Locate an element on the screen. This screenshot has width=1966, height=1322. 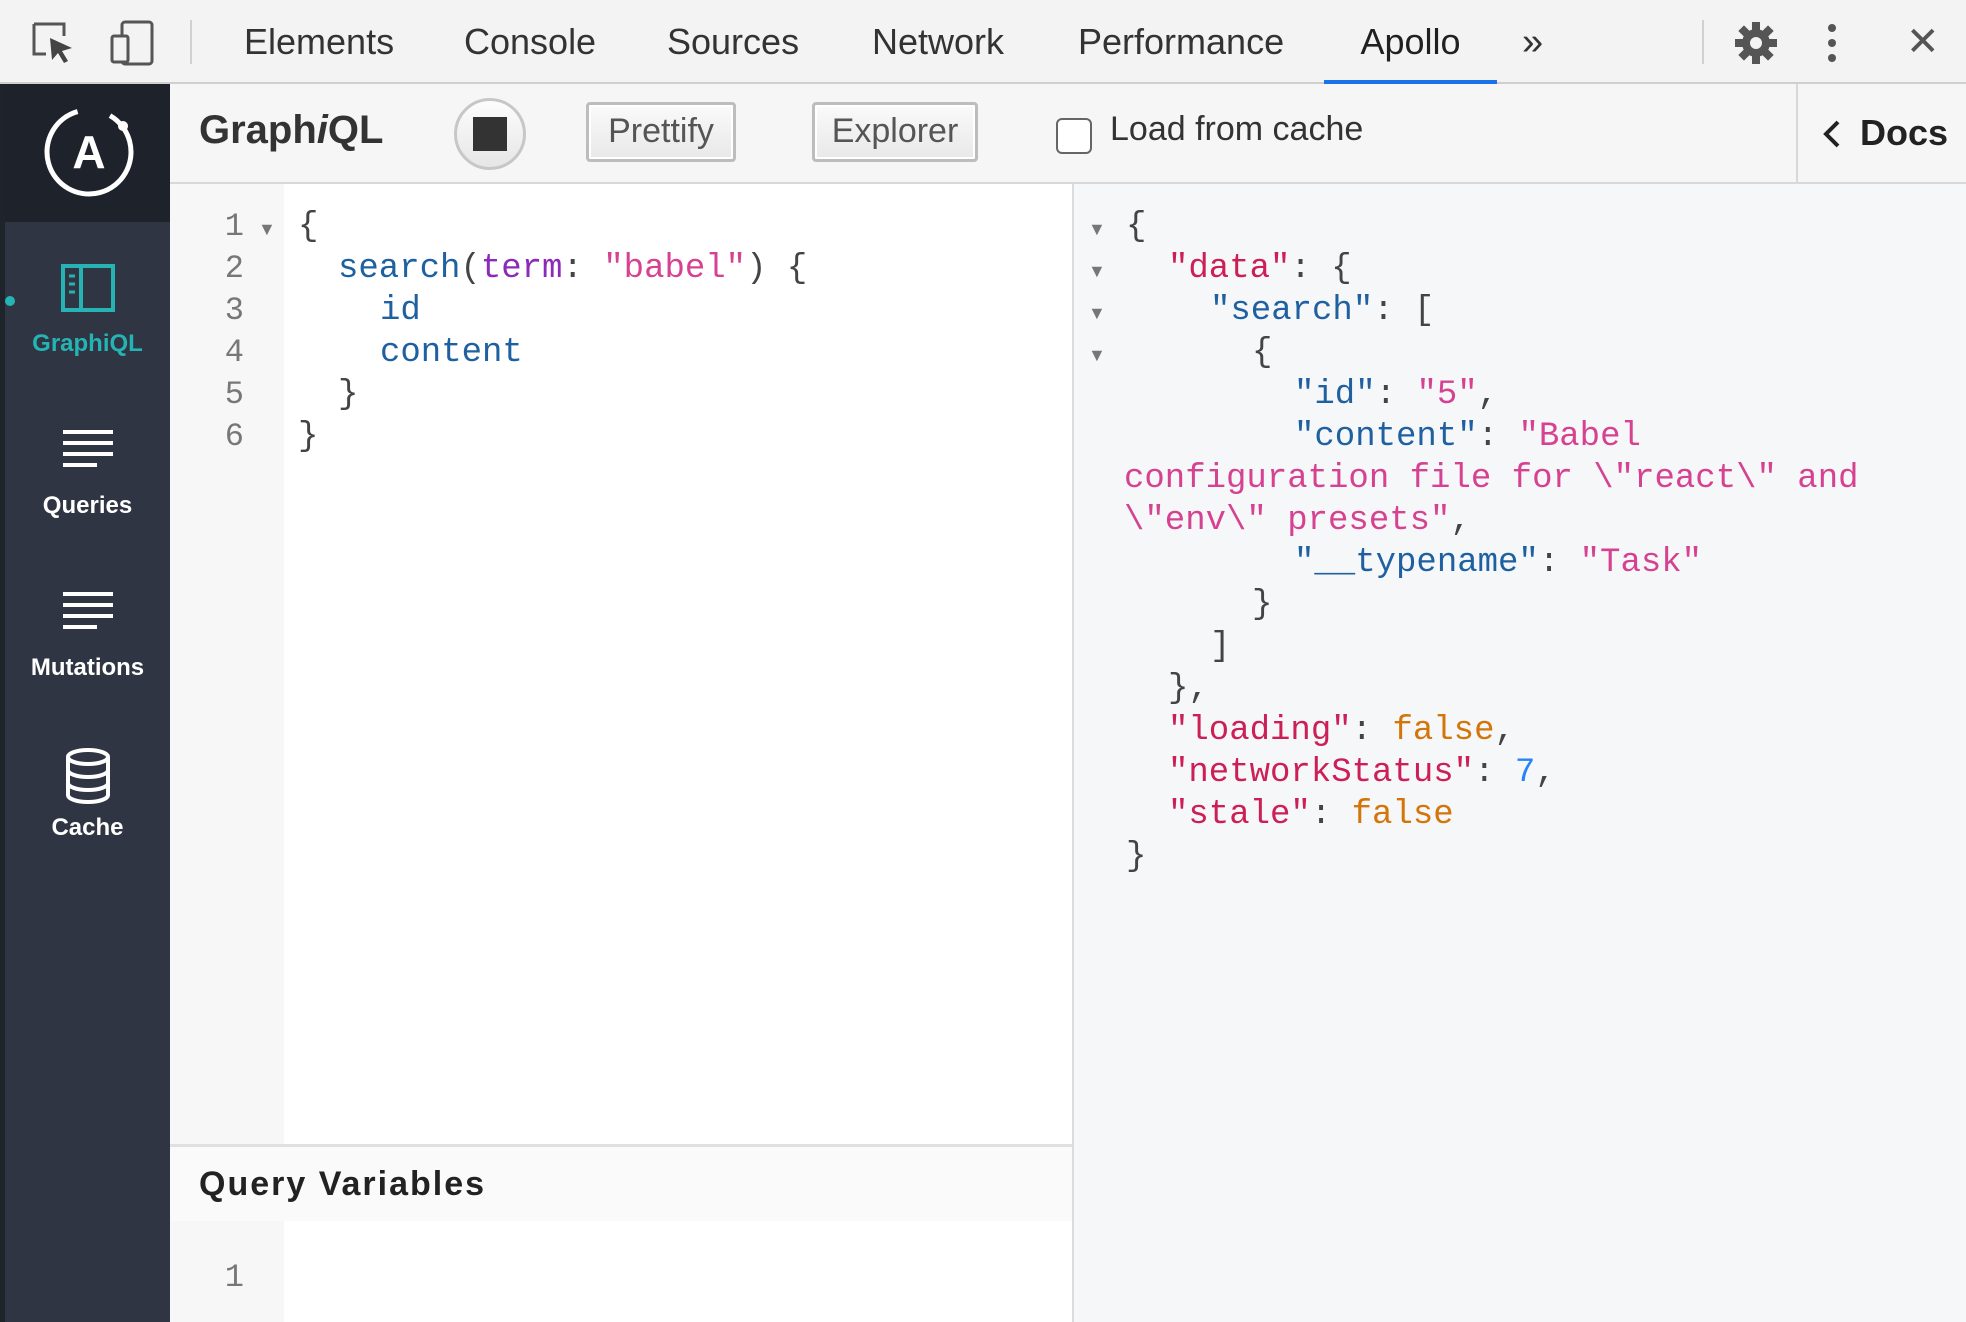
json-line: "__typename": "Task" is located at coordinates (1498, 563).